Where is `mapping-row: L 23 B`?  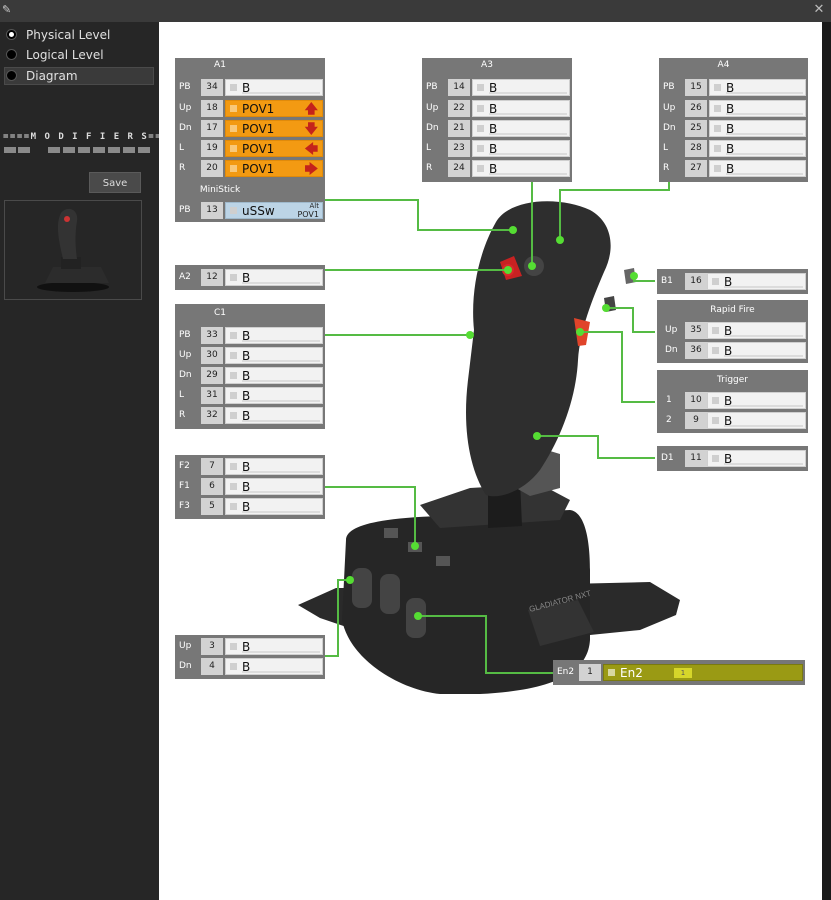
mapping-row: L 23 B is located at coordinates (497, 149).